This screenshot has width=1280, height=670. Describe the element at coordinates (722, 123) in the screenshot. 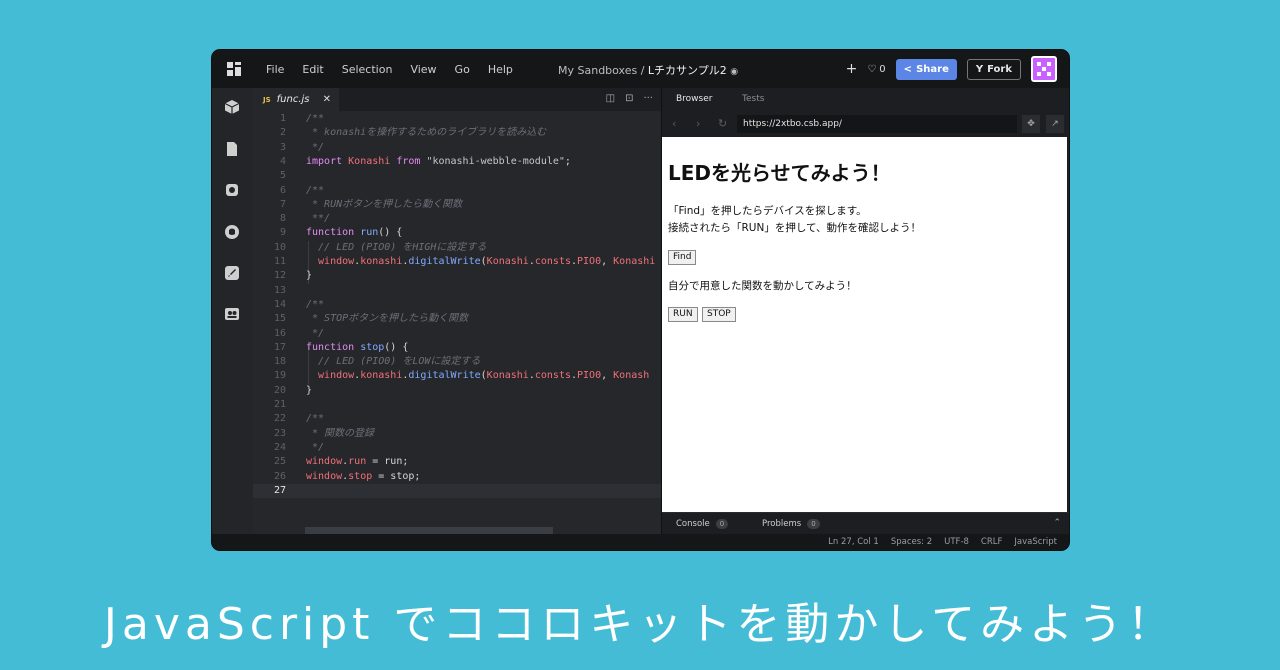

I see `refresh-icon: ↻` at that location.